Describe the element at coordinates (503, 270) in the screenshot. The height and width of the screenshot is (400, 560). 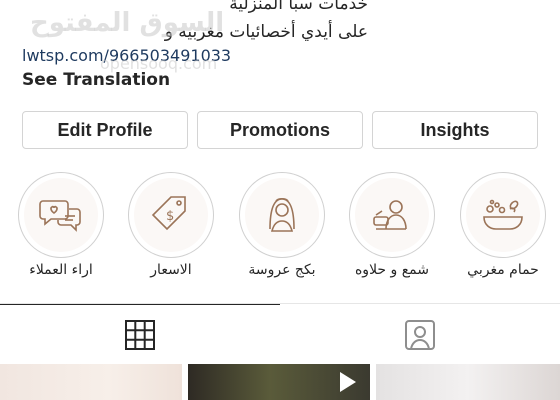
I see `highlight-label: حمام مغربي` at that location.